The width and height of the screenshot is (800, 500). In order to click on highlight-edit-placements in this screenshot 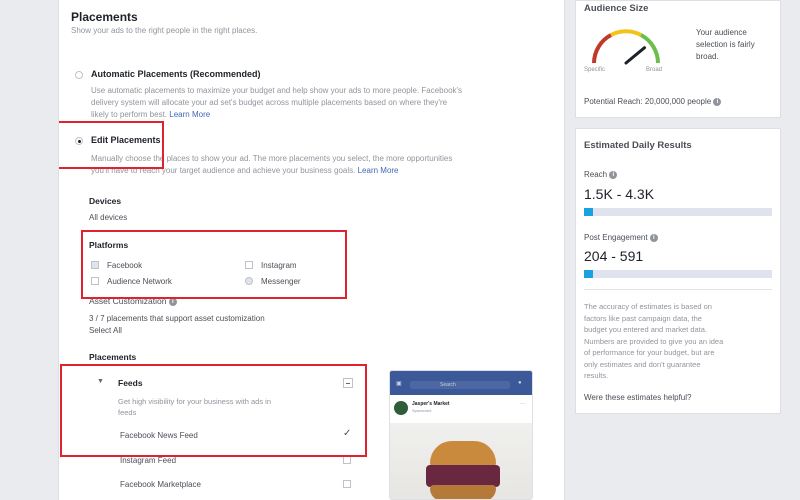, I will do `click(111, 145)`.